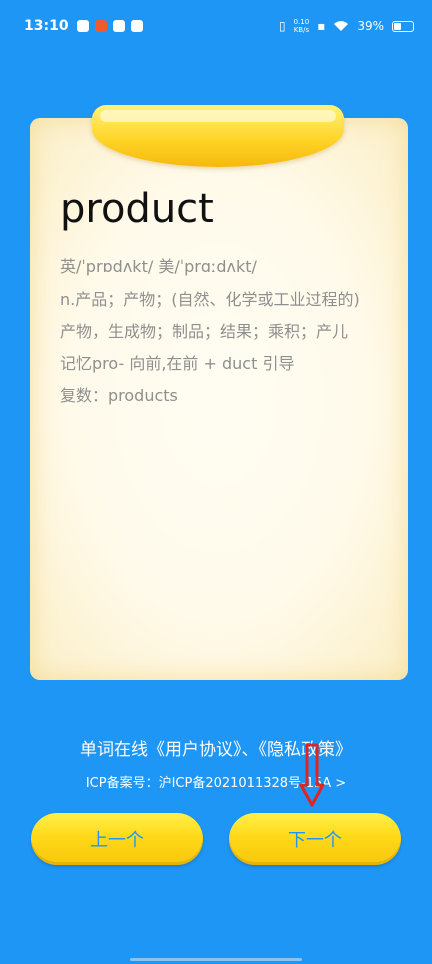  What do you see at coordinates (46, 26) in the screenshot?
I see `status-time: 13:10` at bounding box center [46, 26].